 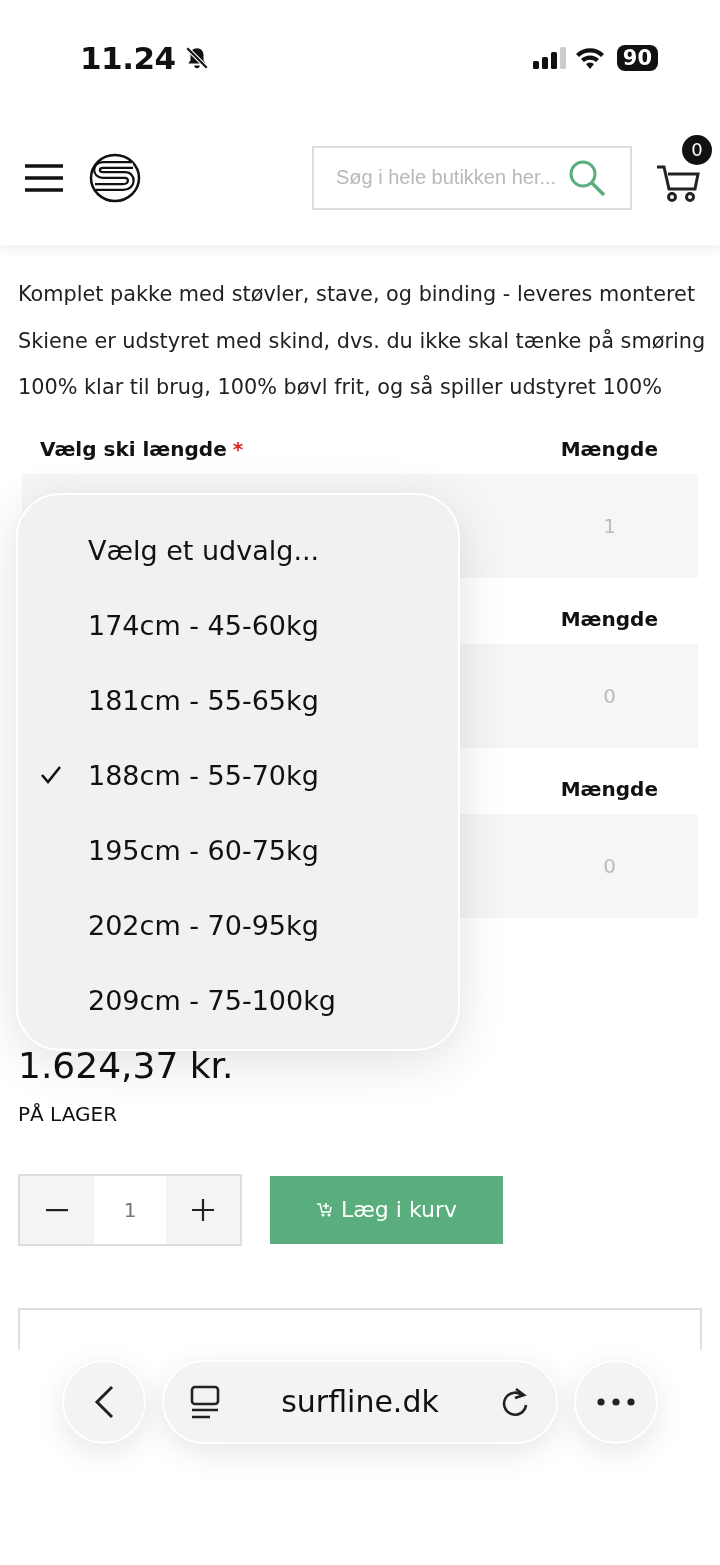 I want to click on status-time: 11.24, so click(x=128, y=58).